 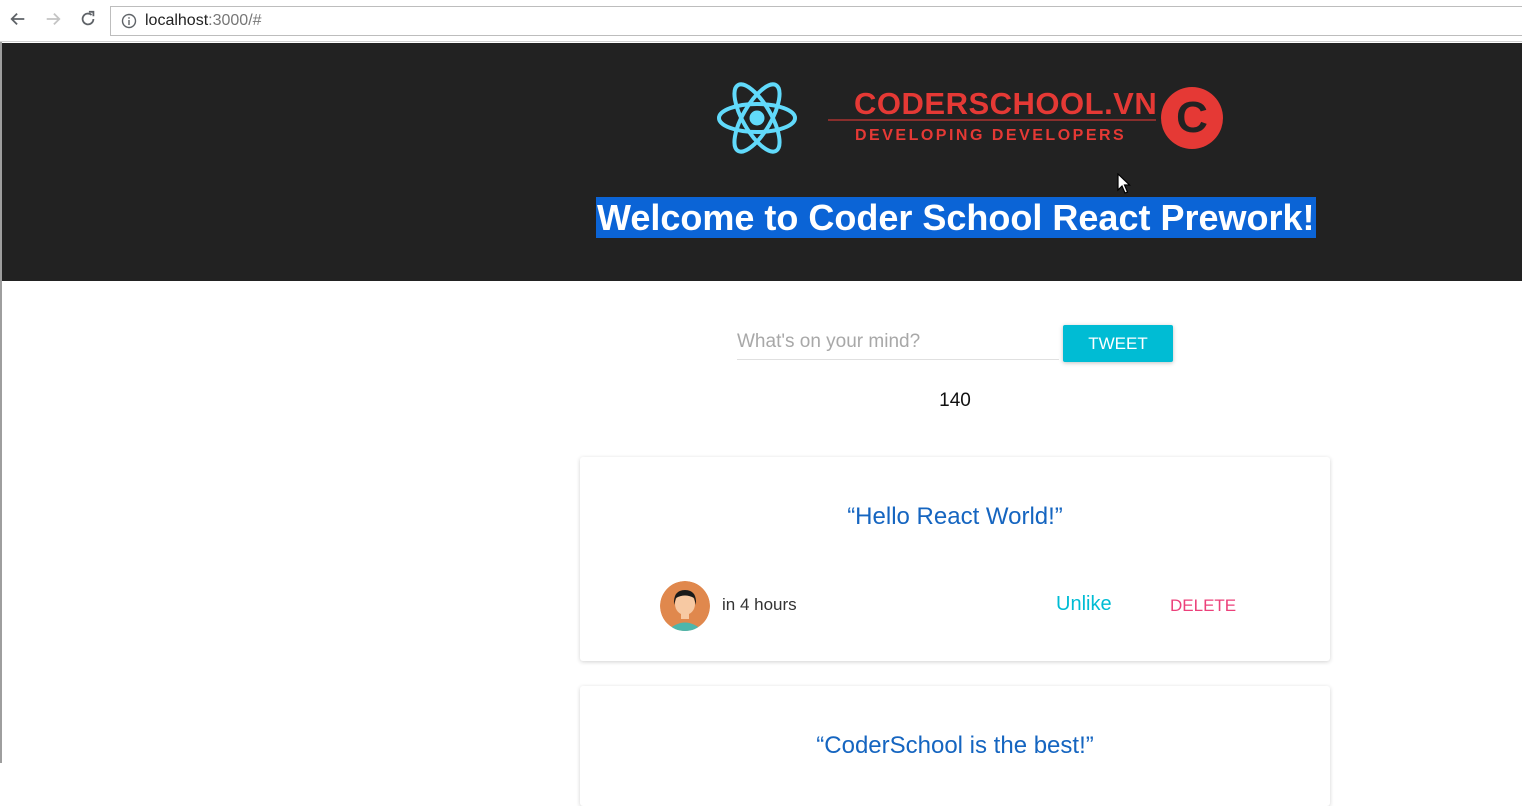 What do you see at coordinates (955, 400) in the screenshot?
I see `char-counter: 140` at bounding box center [955, 400].